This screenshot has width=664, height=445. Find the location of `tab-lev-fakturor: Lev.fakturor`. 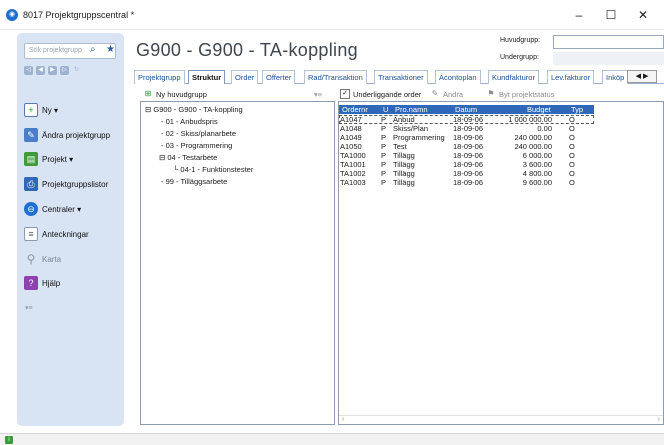

tab-lev-fakturor: Lev.fakturor is located at coordinates (571, 77).